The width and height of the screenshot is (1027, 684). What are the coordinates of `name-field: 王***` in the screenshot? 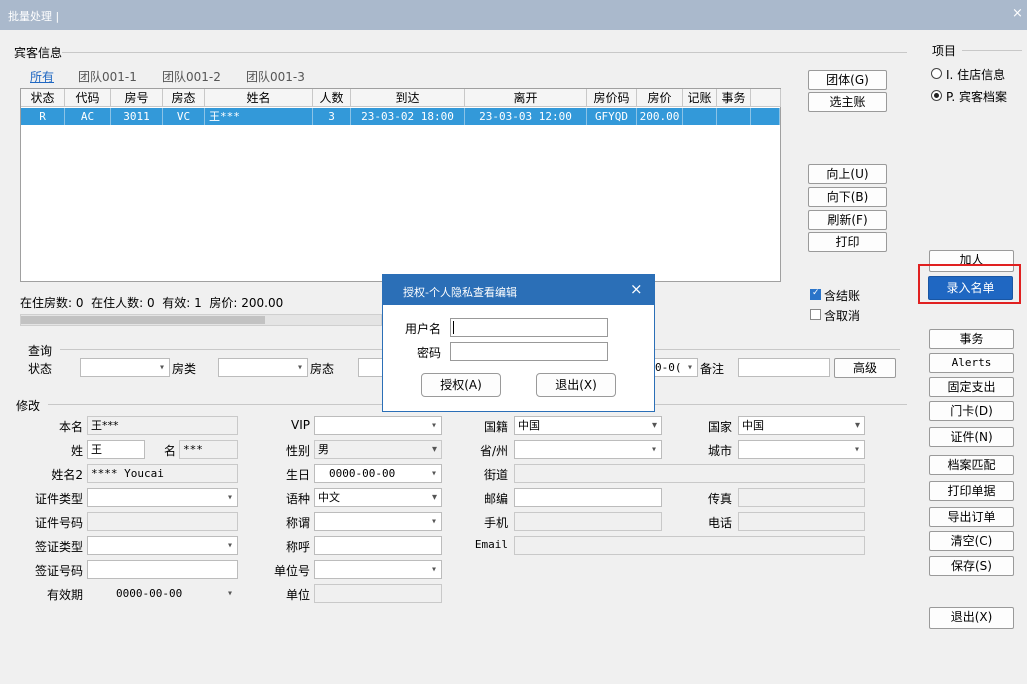 It's located at (162, 425).